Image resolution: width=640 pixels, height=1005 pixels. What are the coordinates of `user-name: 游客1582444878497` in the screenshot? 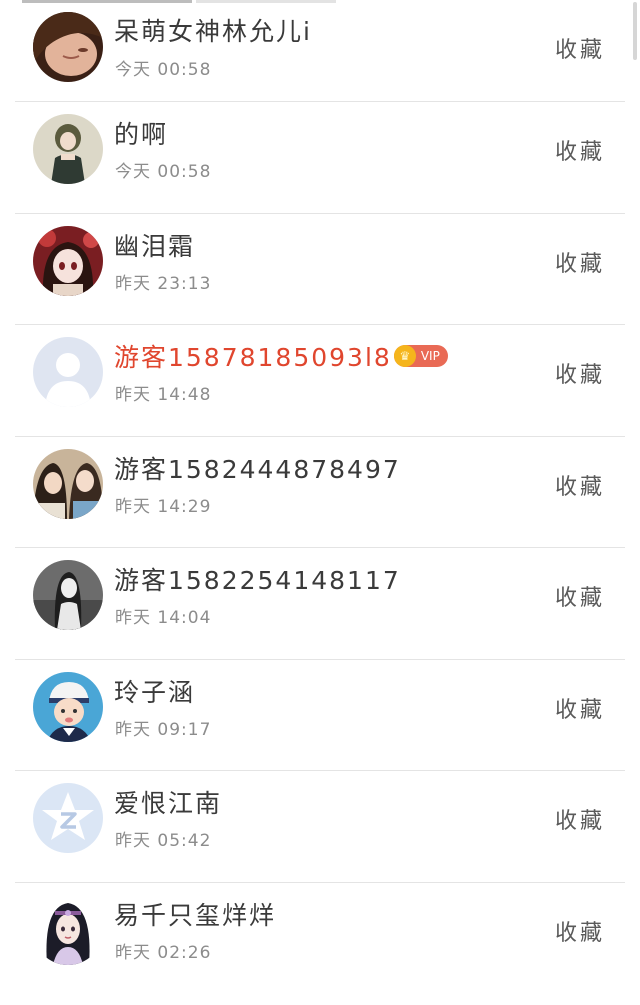 It's located at (257, 468).